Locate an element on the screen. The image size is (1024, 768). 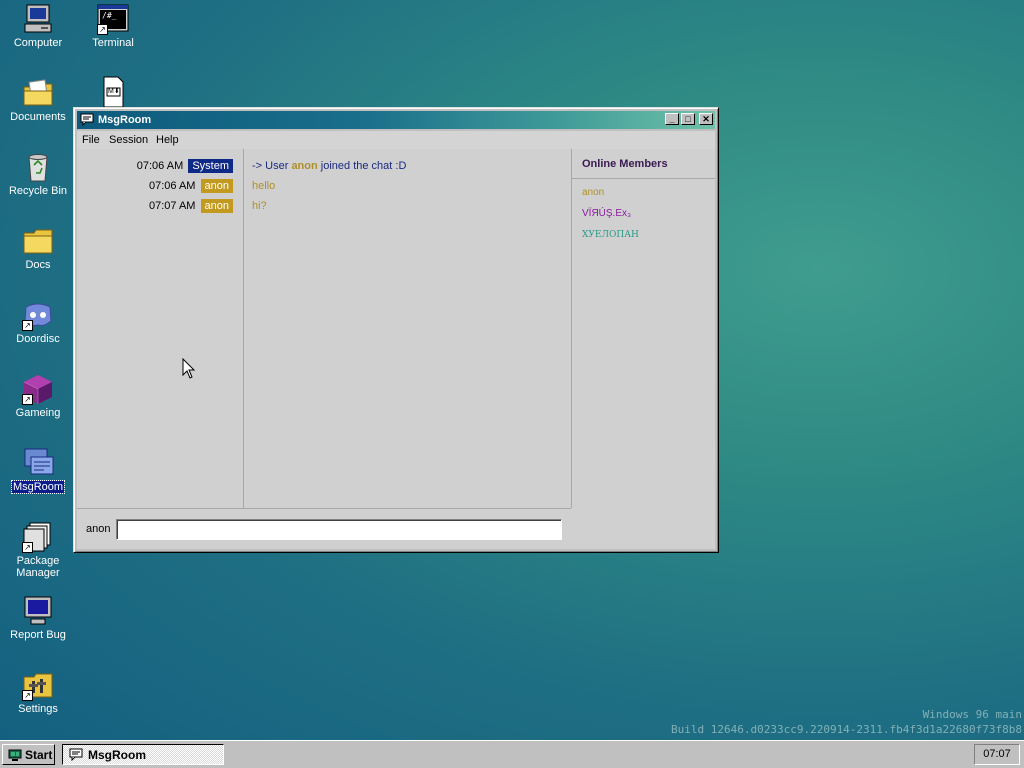
desktop-icon-msgroom: MsgRoom is located at coordinates (38, 470).